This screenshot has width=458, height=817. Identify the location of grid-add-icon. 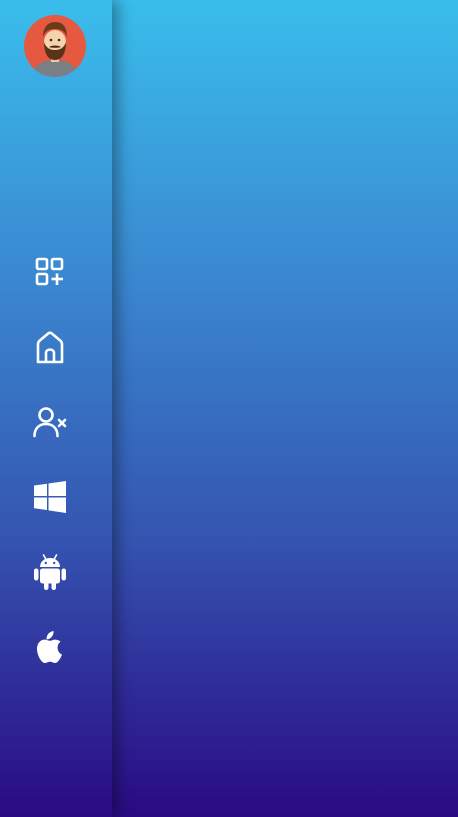
(49, 271).